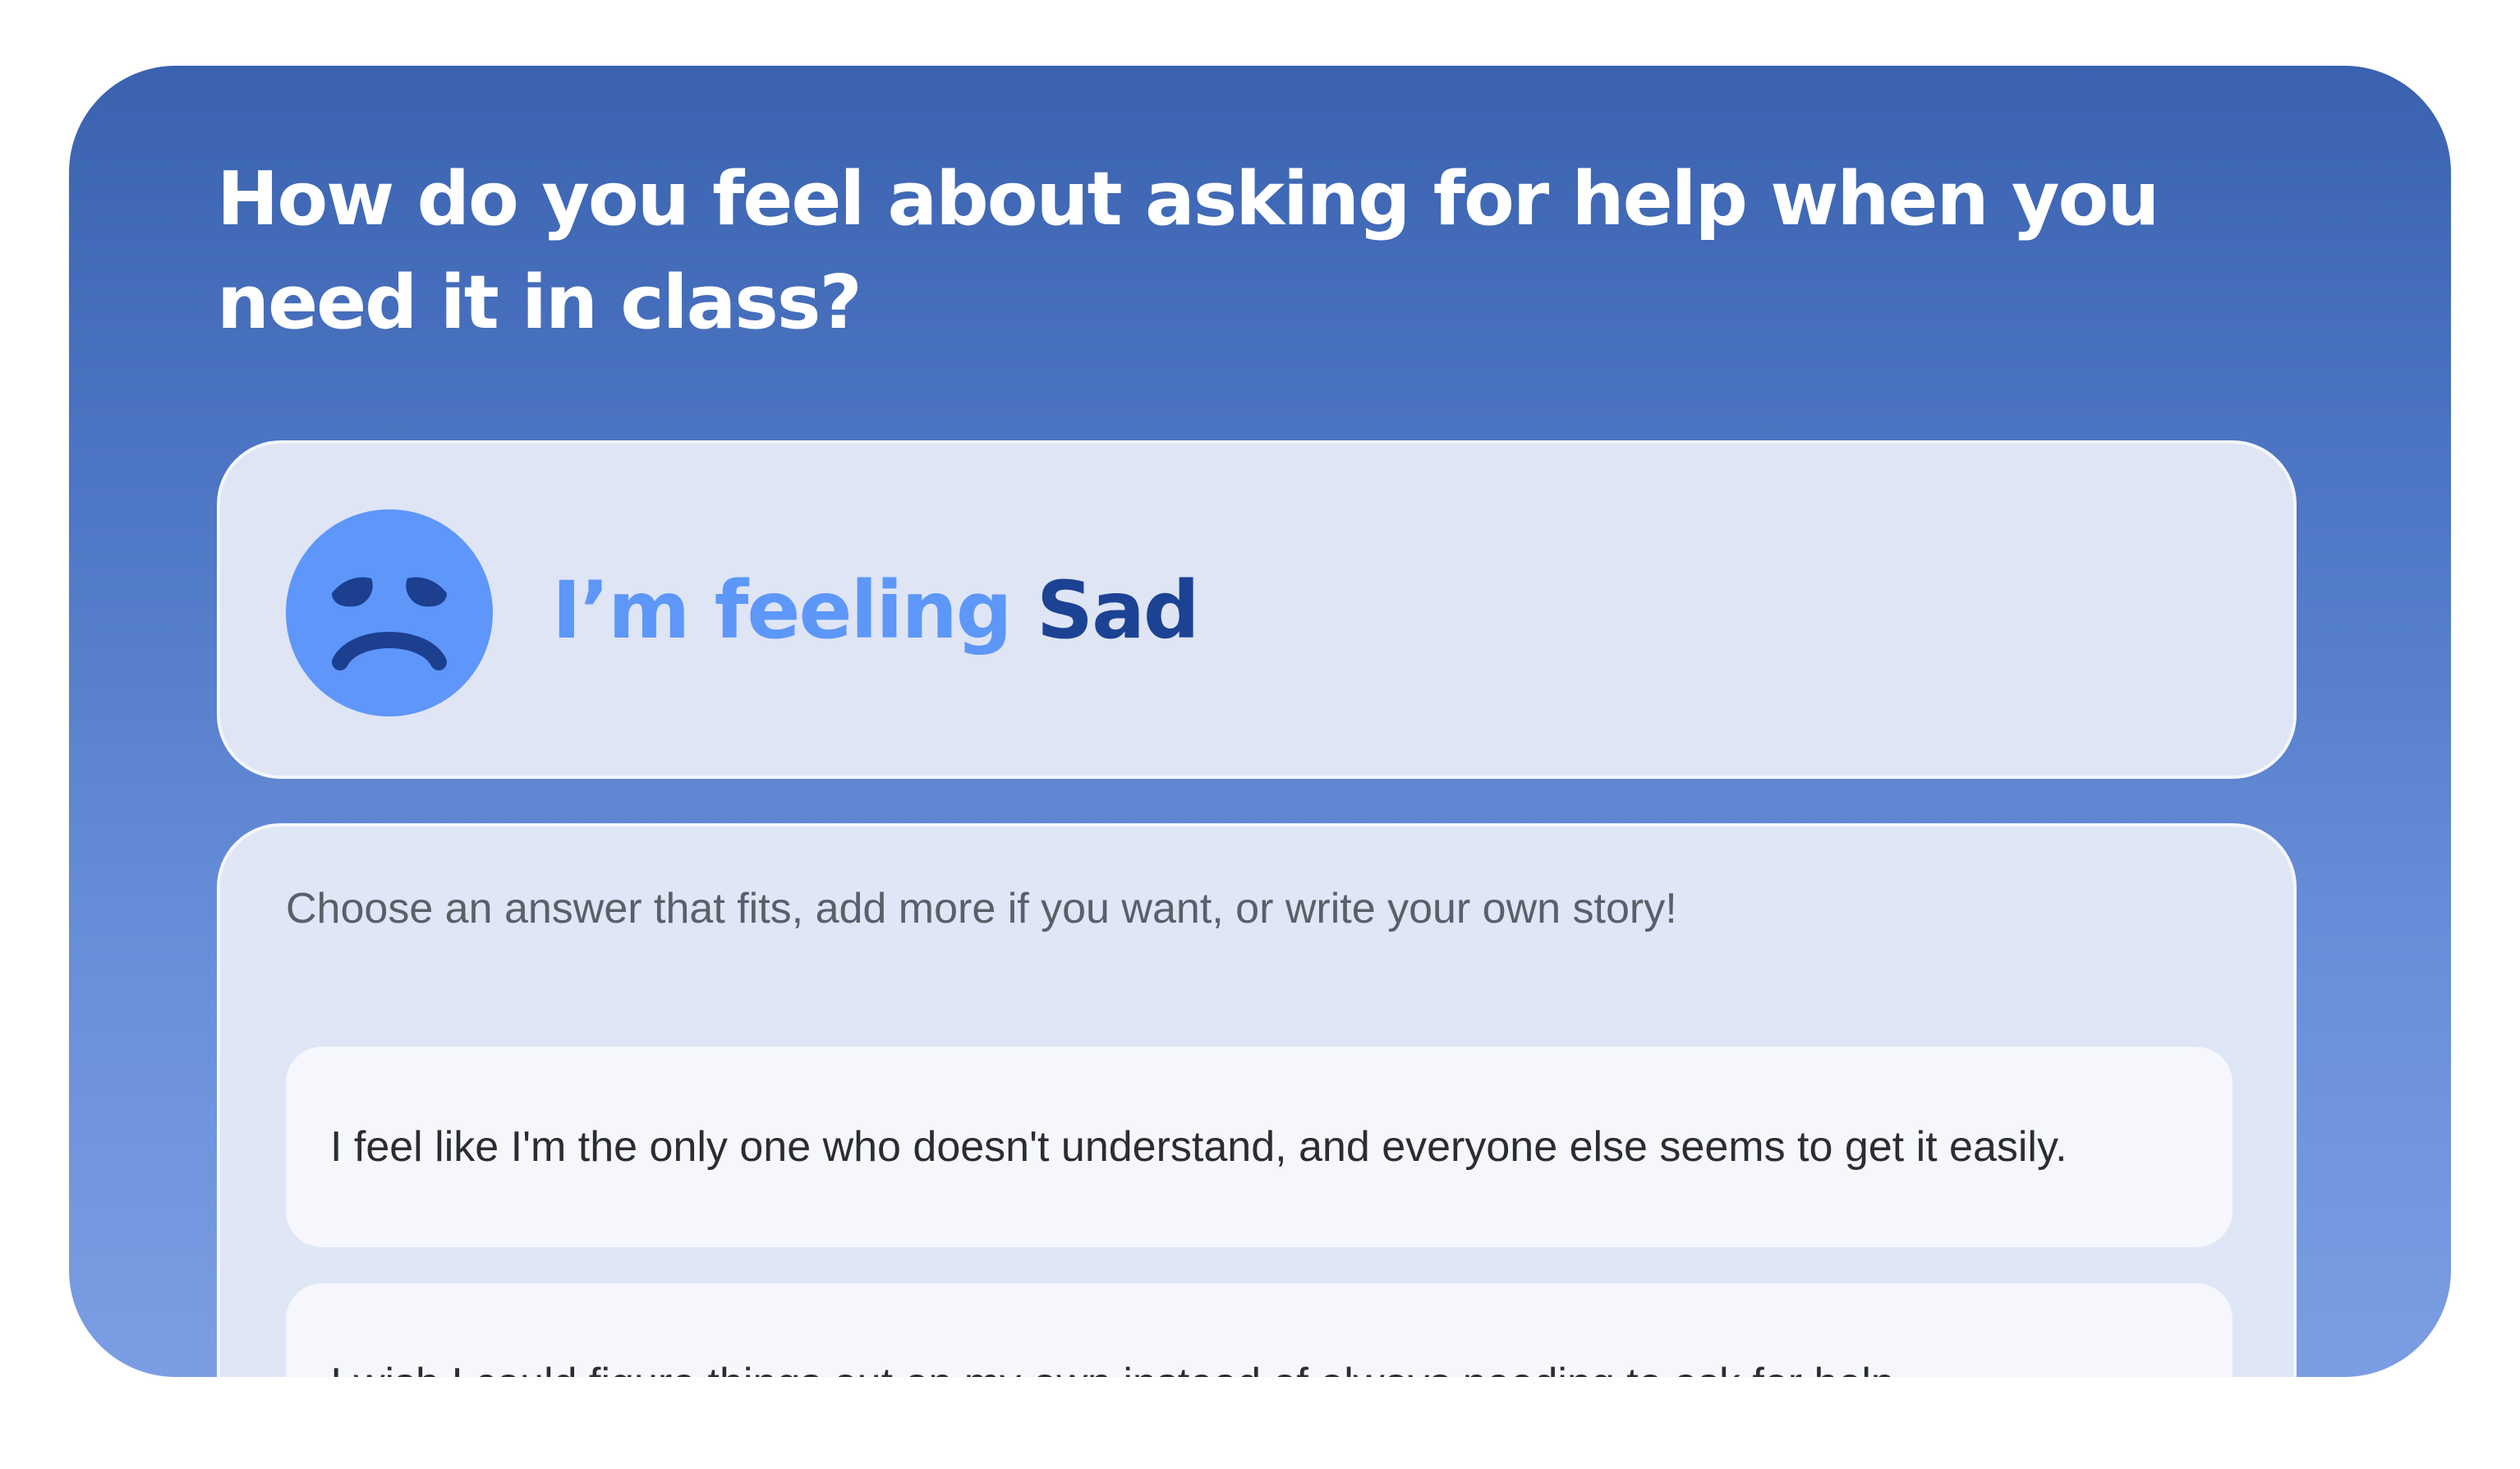  What do you see at coordinates (782, 610) in the screenshot?
I see `feeling-prefix: I’m feeling` at bounding box center [782, 610].